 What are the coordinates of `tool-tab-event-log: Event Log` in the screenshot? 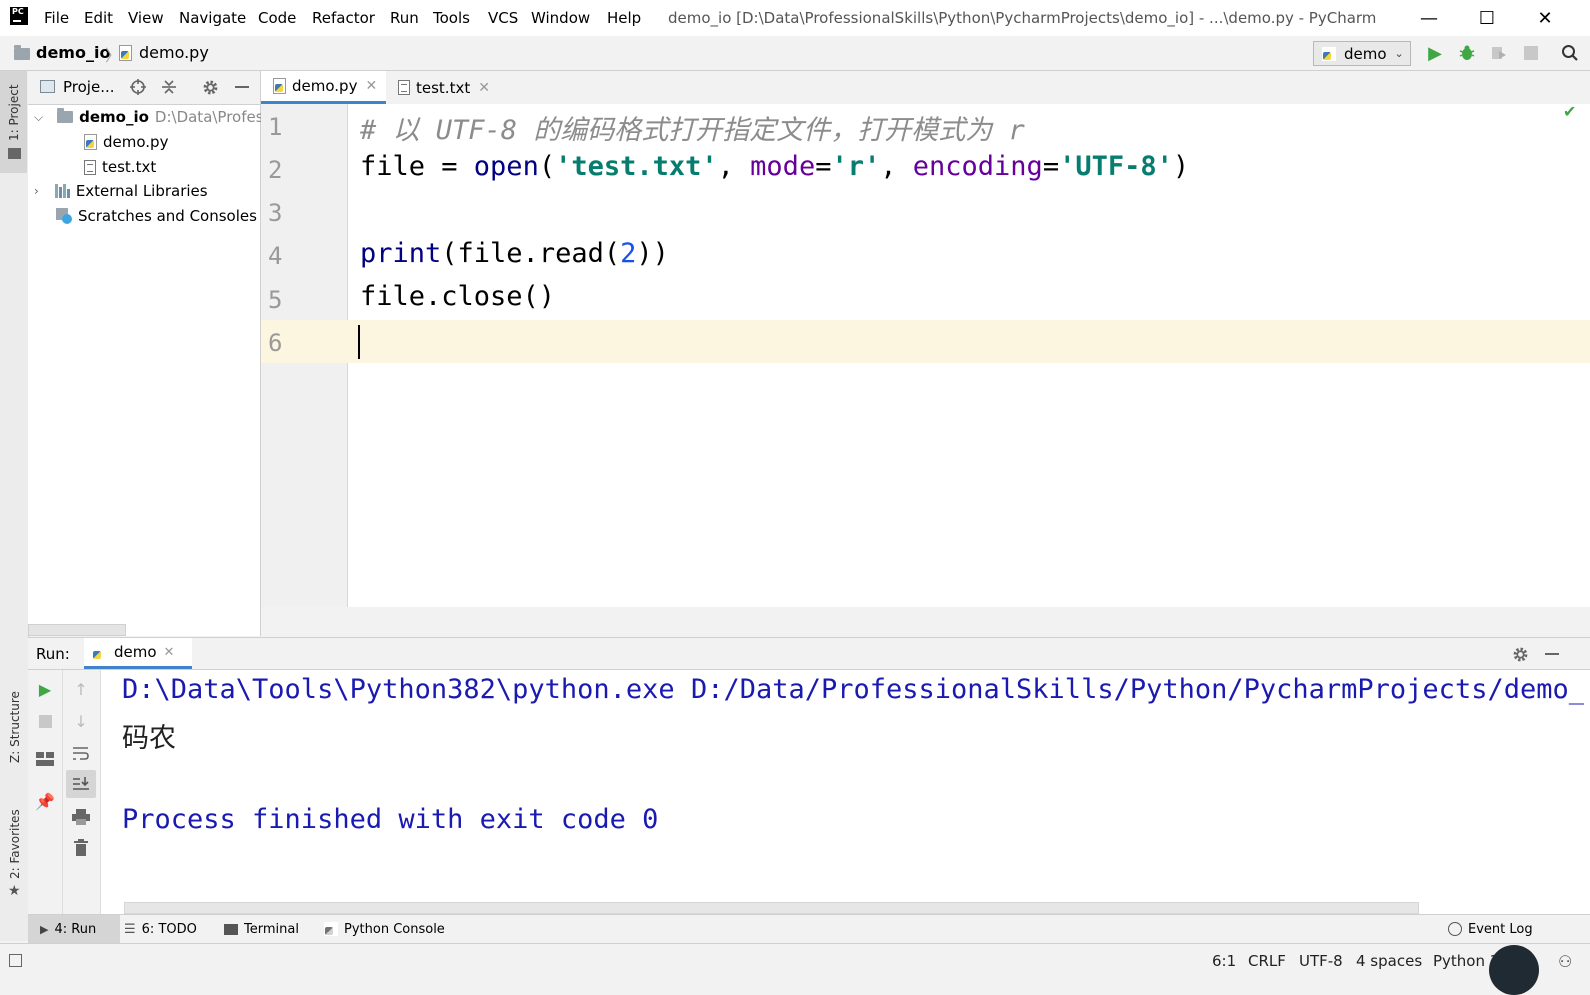 It's located at (1490, 929).